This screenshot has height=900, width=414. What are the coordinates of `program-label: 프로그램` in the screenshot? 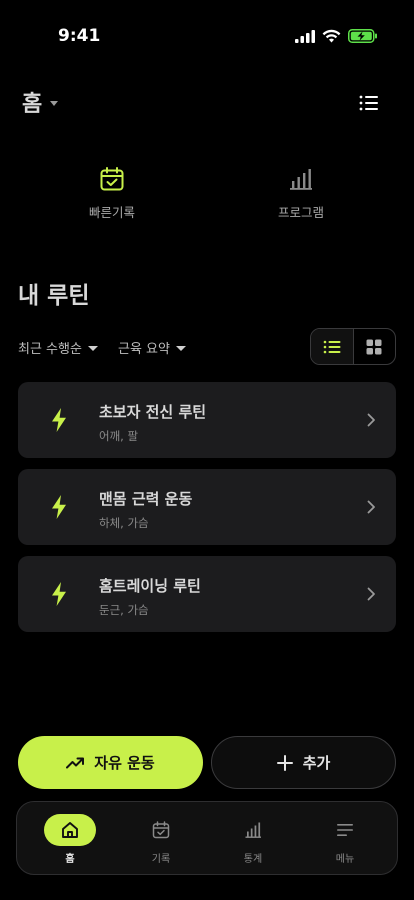 It's located at (300, 212).